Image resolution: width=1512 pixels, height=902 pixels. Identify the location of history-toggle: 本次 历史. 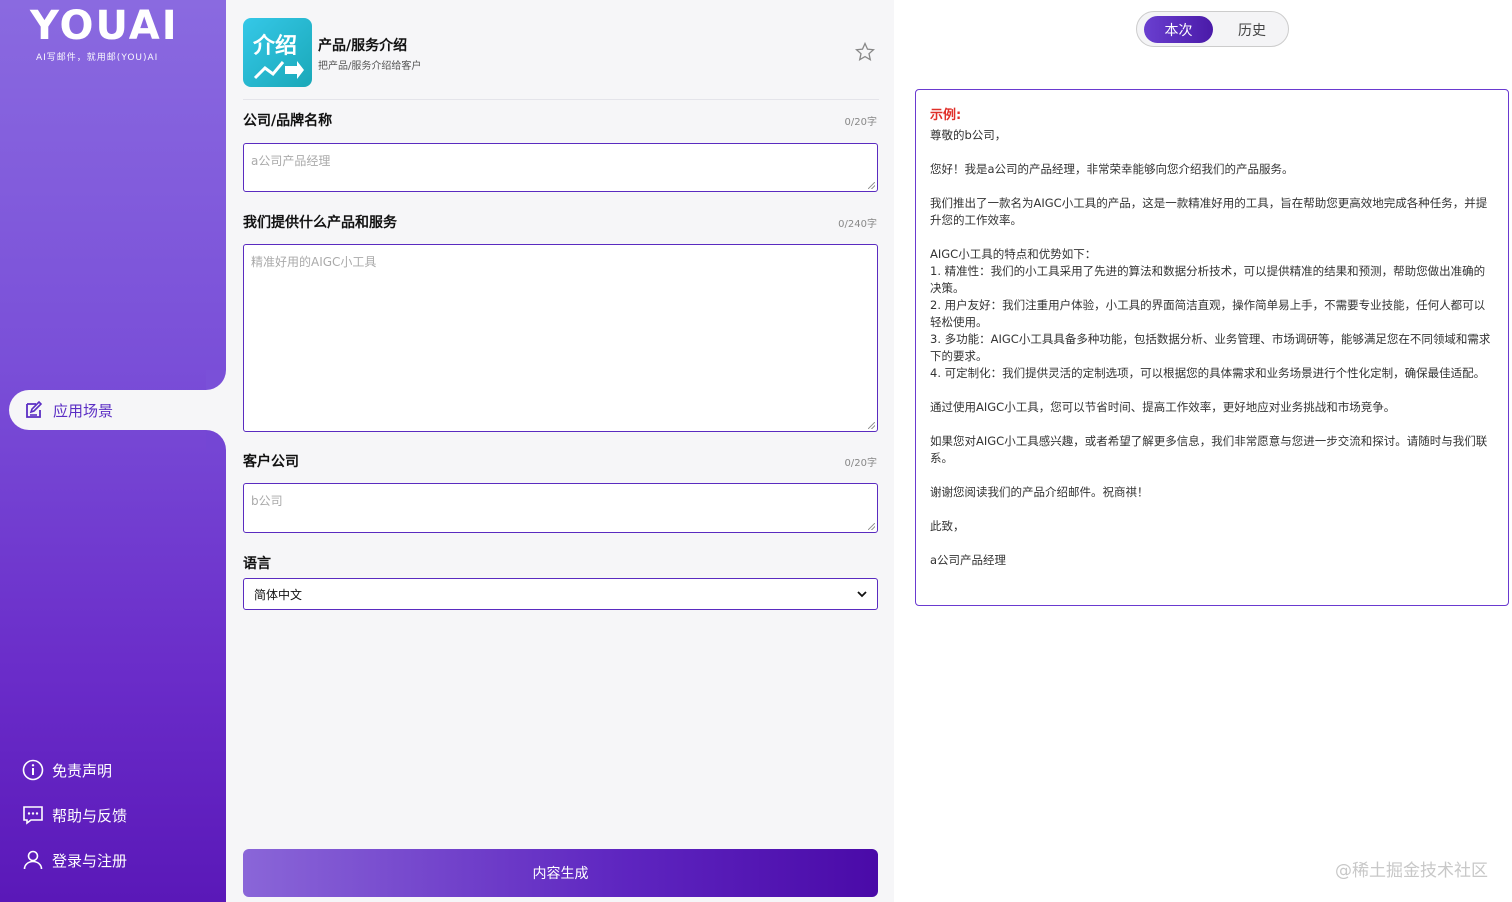
(1212, 29).